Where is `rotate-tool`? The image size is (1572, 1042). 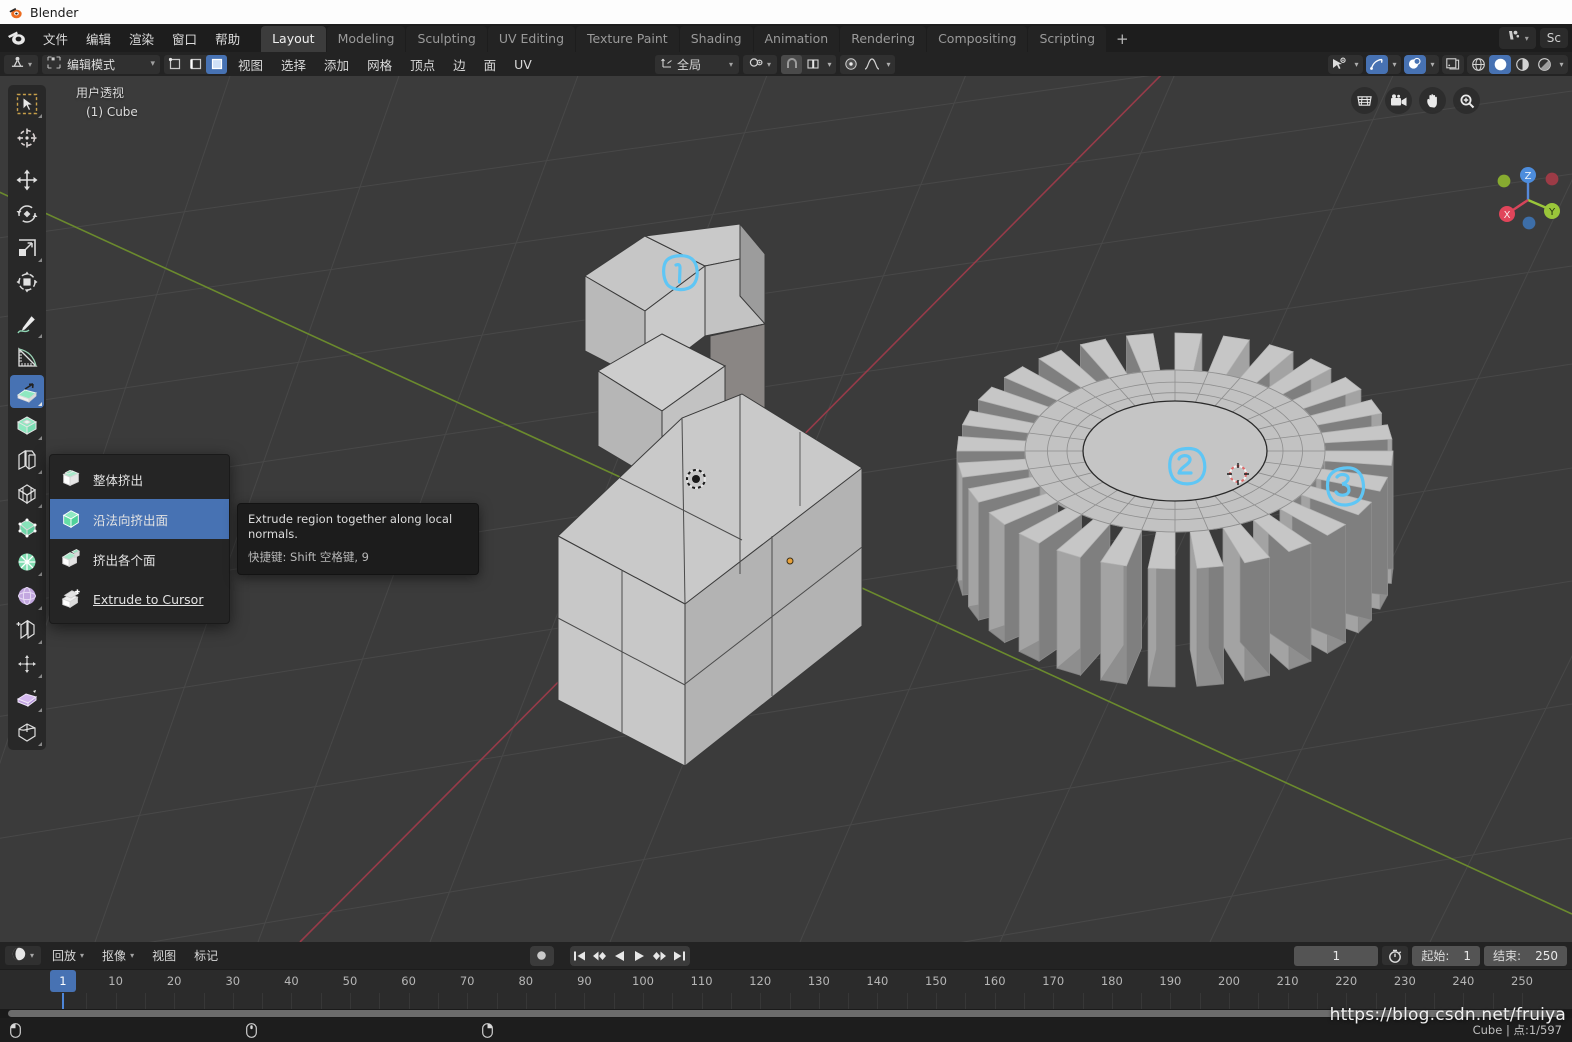
rotate-tool is located at coordinates (27, 213).